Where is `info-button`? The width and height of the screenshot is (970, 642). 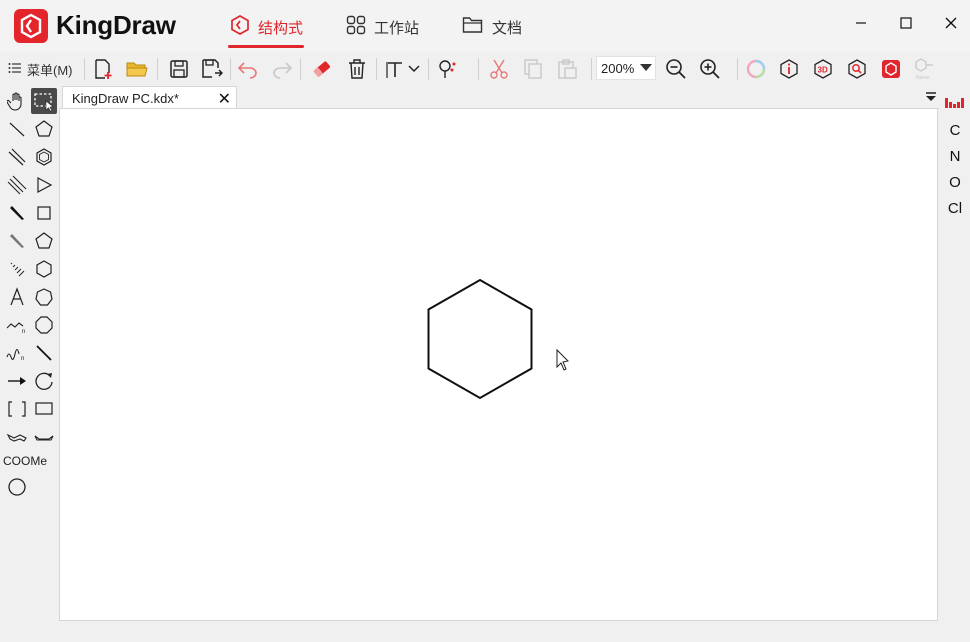 info-button is located at coordinates (789, 69).